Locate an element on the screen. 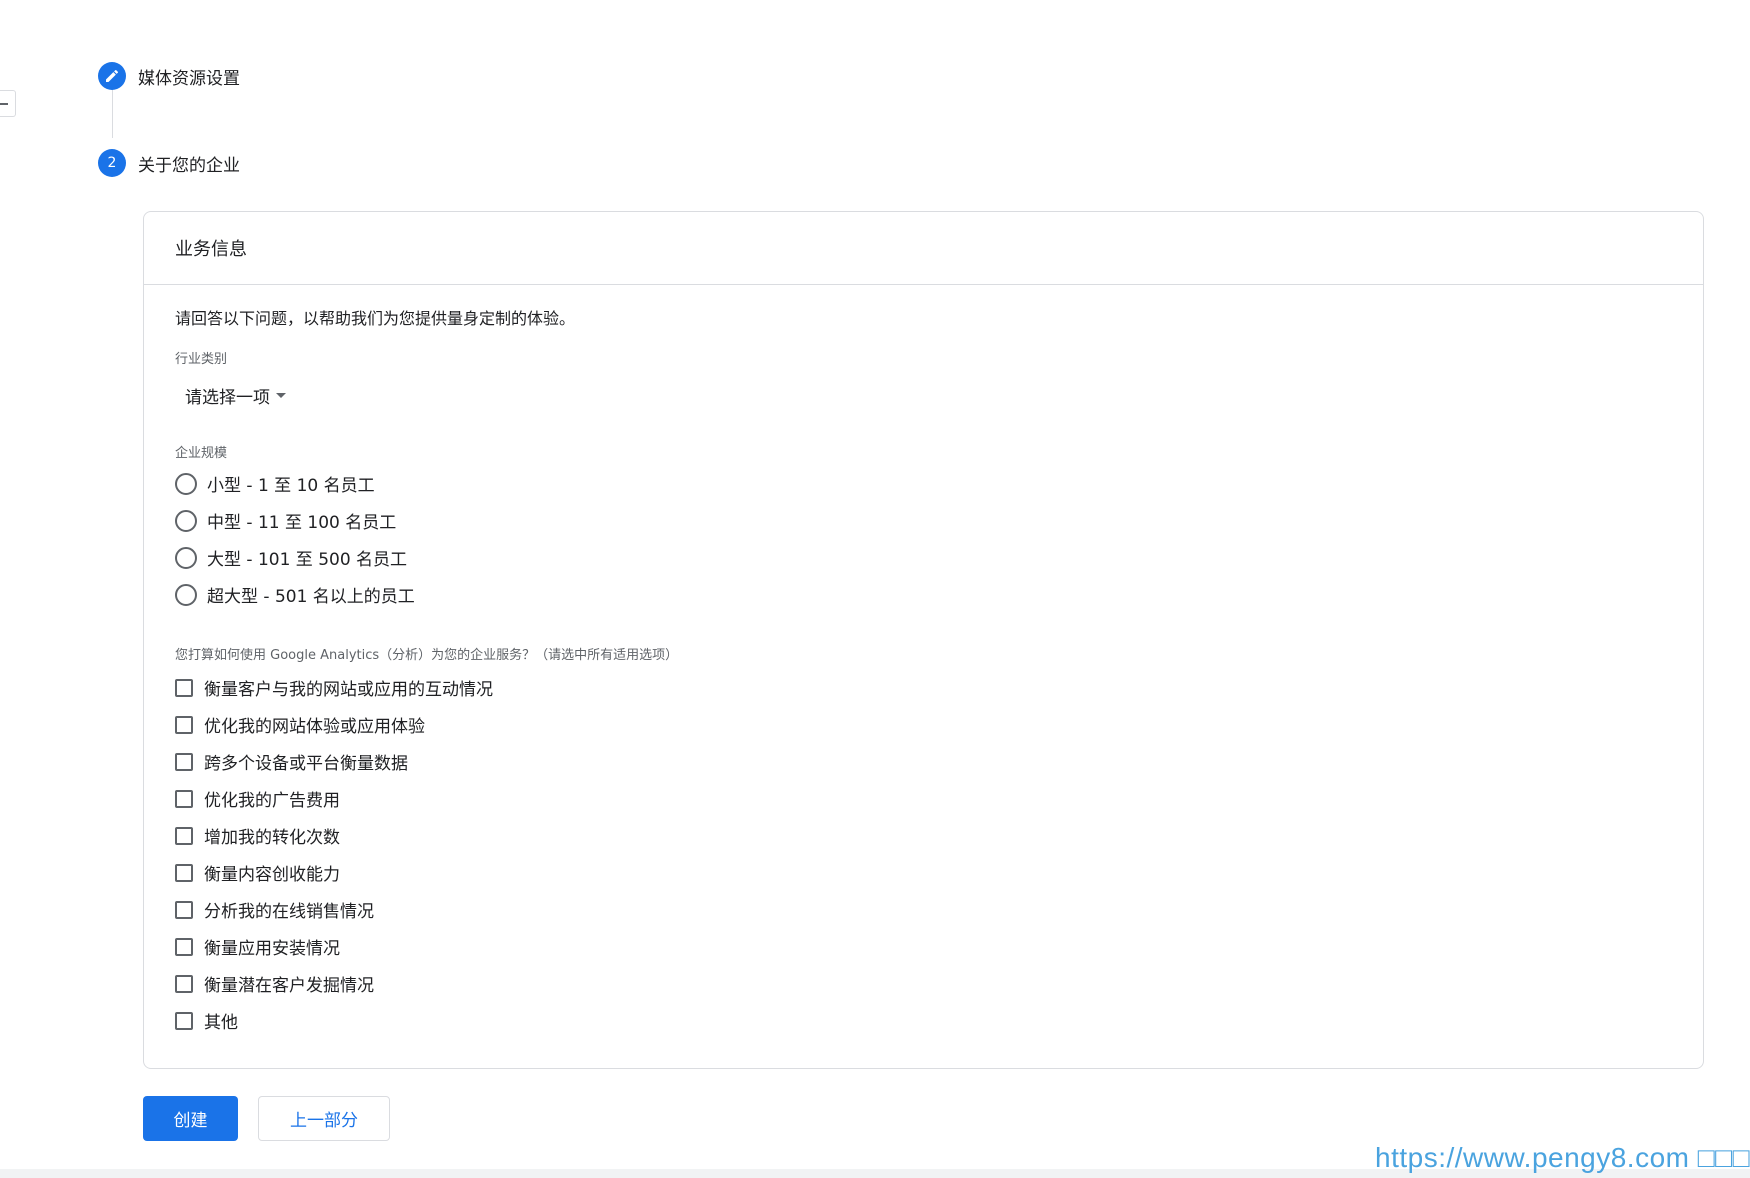 This screenshot has height=1178, width=1750. step-about-business: 2 关于您的企业 is located at coordinates (169, 163).